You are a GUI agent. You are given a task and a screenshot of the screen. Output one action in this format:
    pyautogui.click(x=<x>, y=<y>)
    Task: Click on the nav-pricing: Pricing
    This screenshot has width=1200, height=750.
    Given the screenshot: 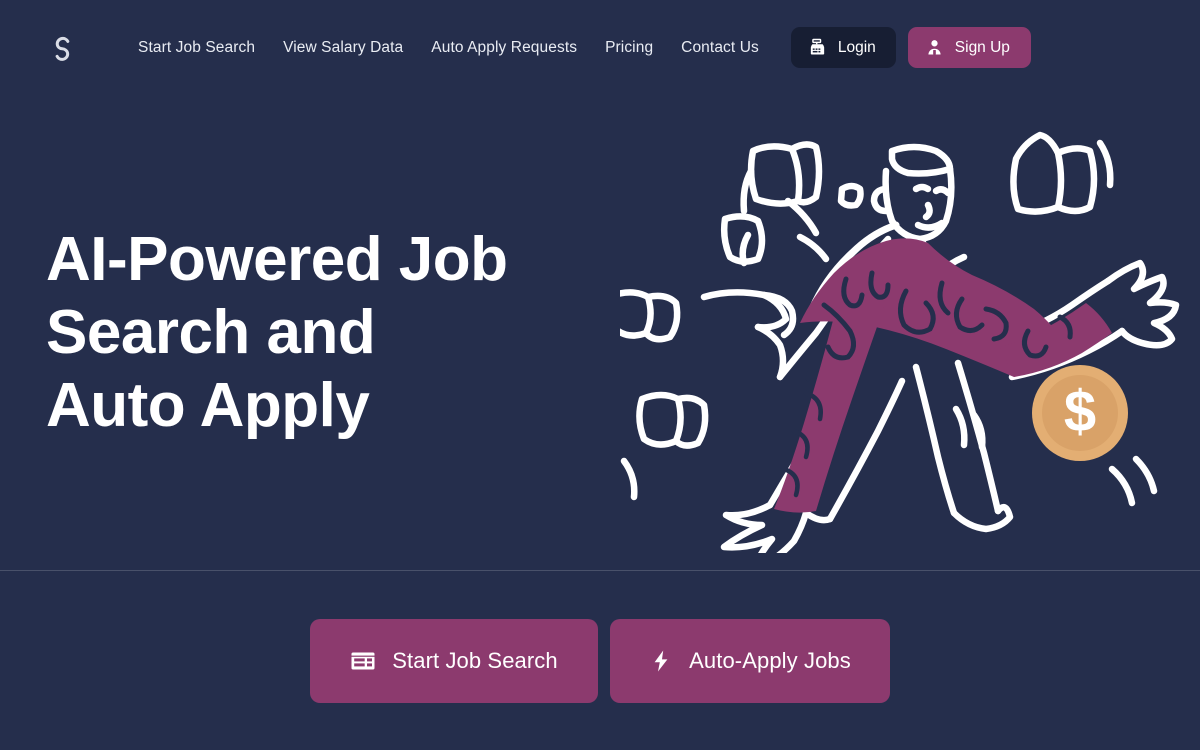 What is the action you would take?
    pyautogui.click(x=629, y=48)
    